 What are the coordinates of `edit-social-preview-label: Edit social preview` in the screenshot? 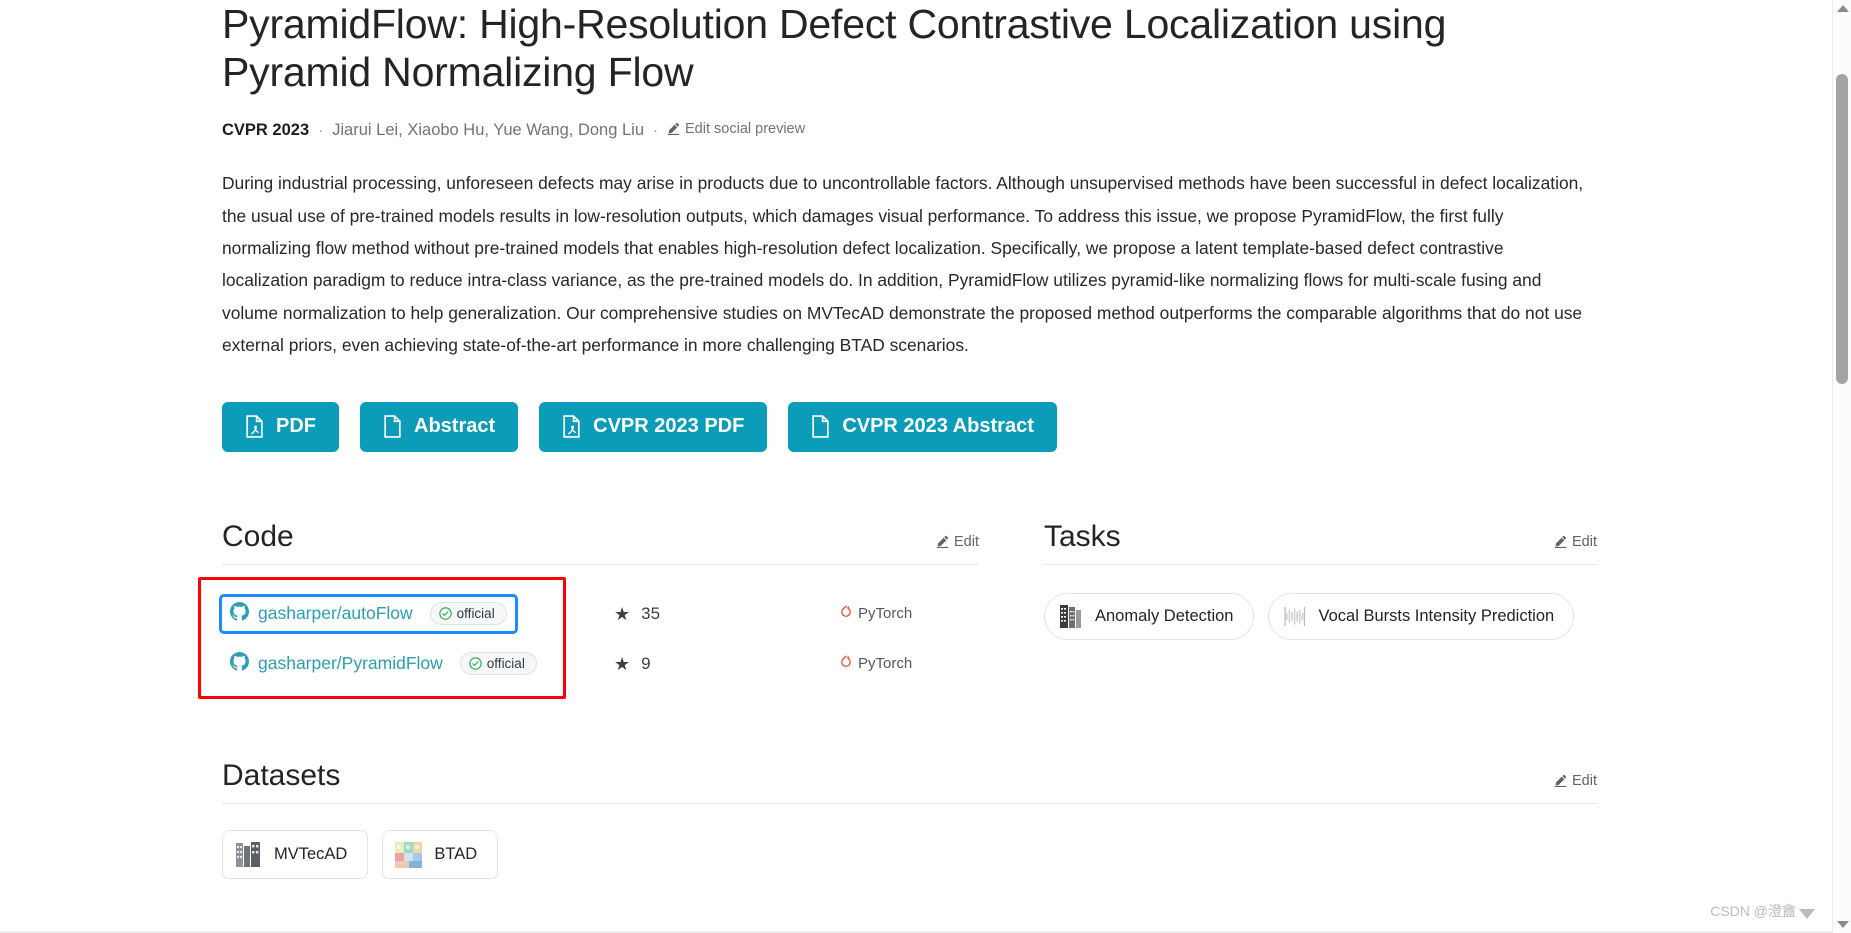 It's located at (745, 128).